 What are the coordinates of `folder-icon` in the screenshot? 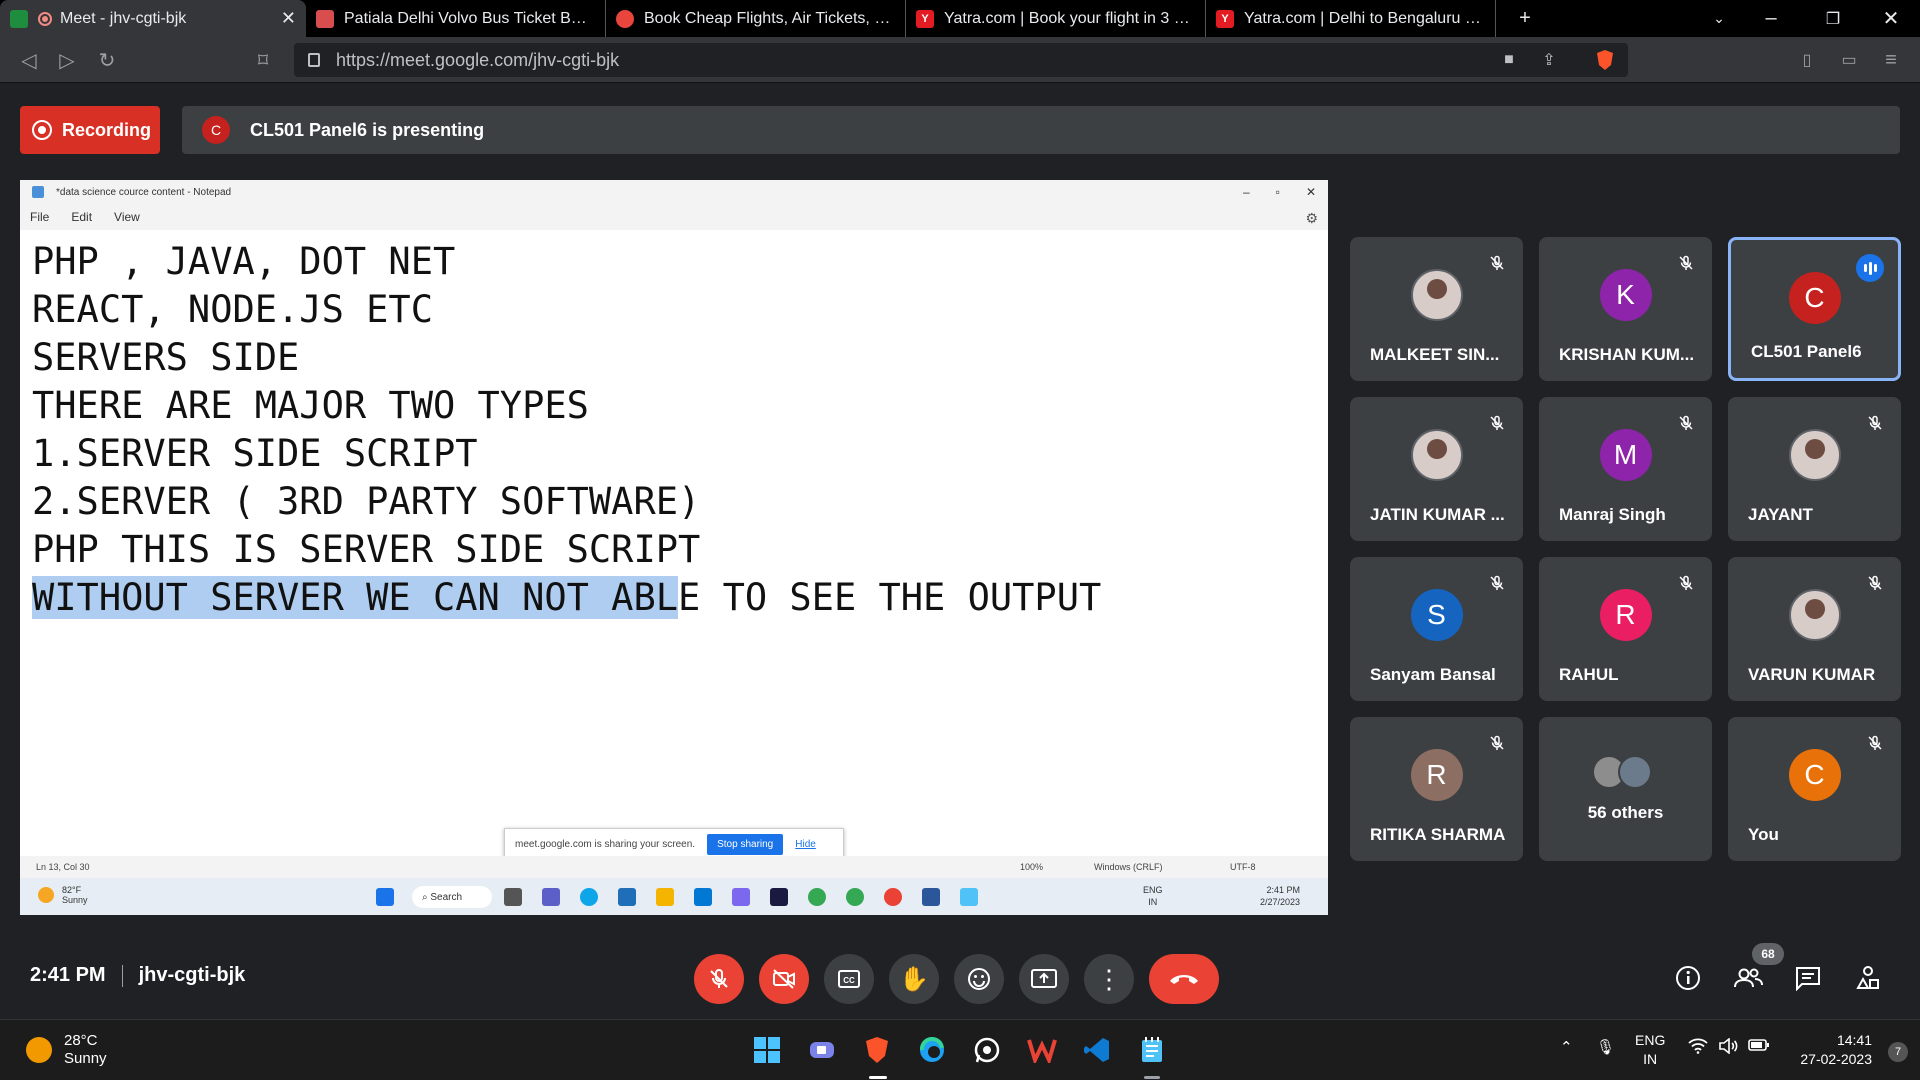 It's located at (665, 897).